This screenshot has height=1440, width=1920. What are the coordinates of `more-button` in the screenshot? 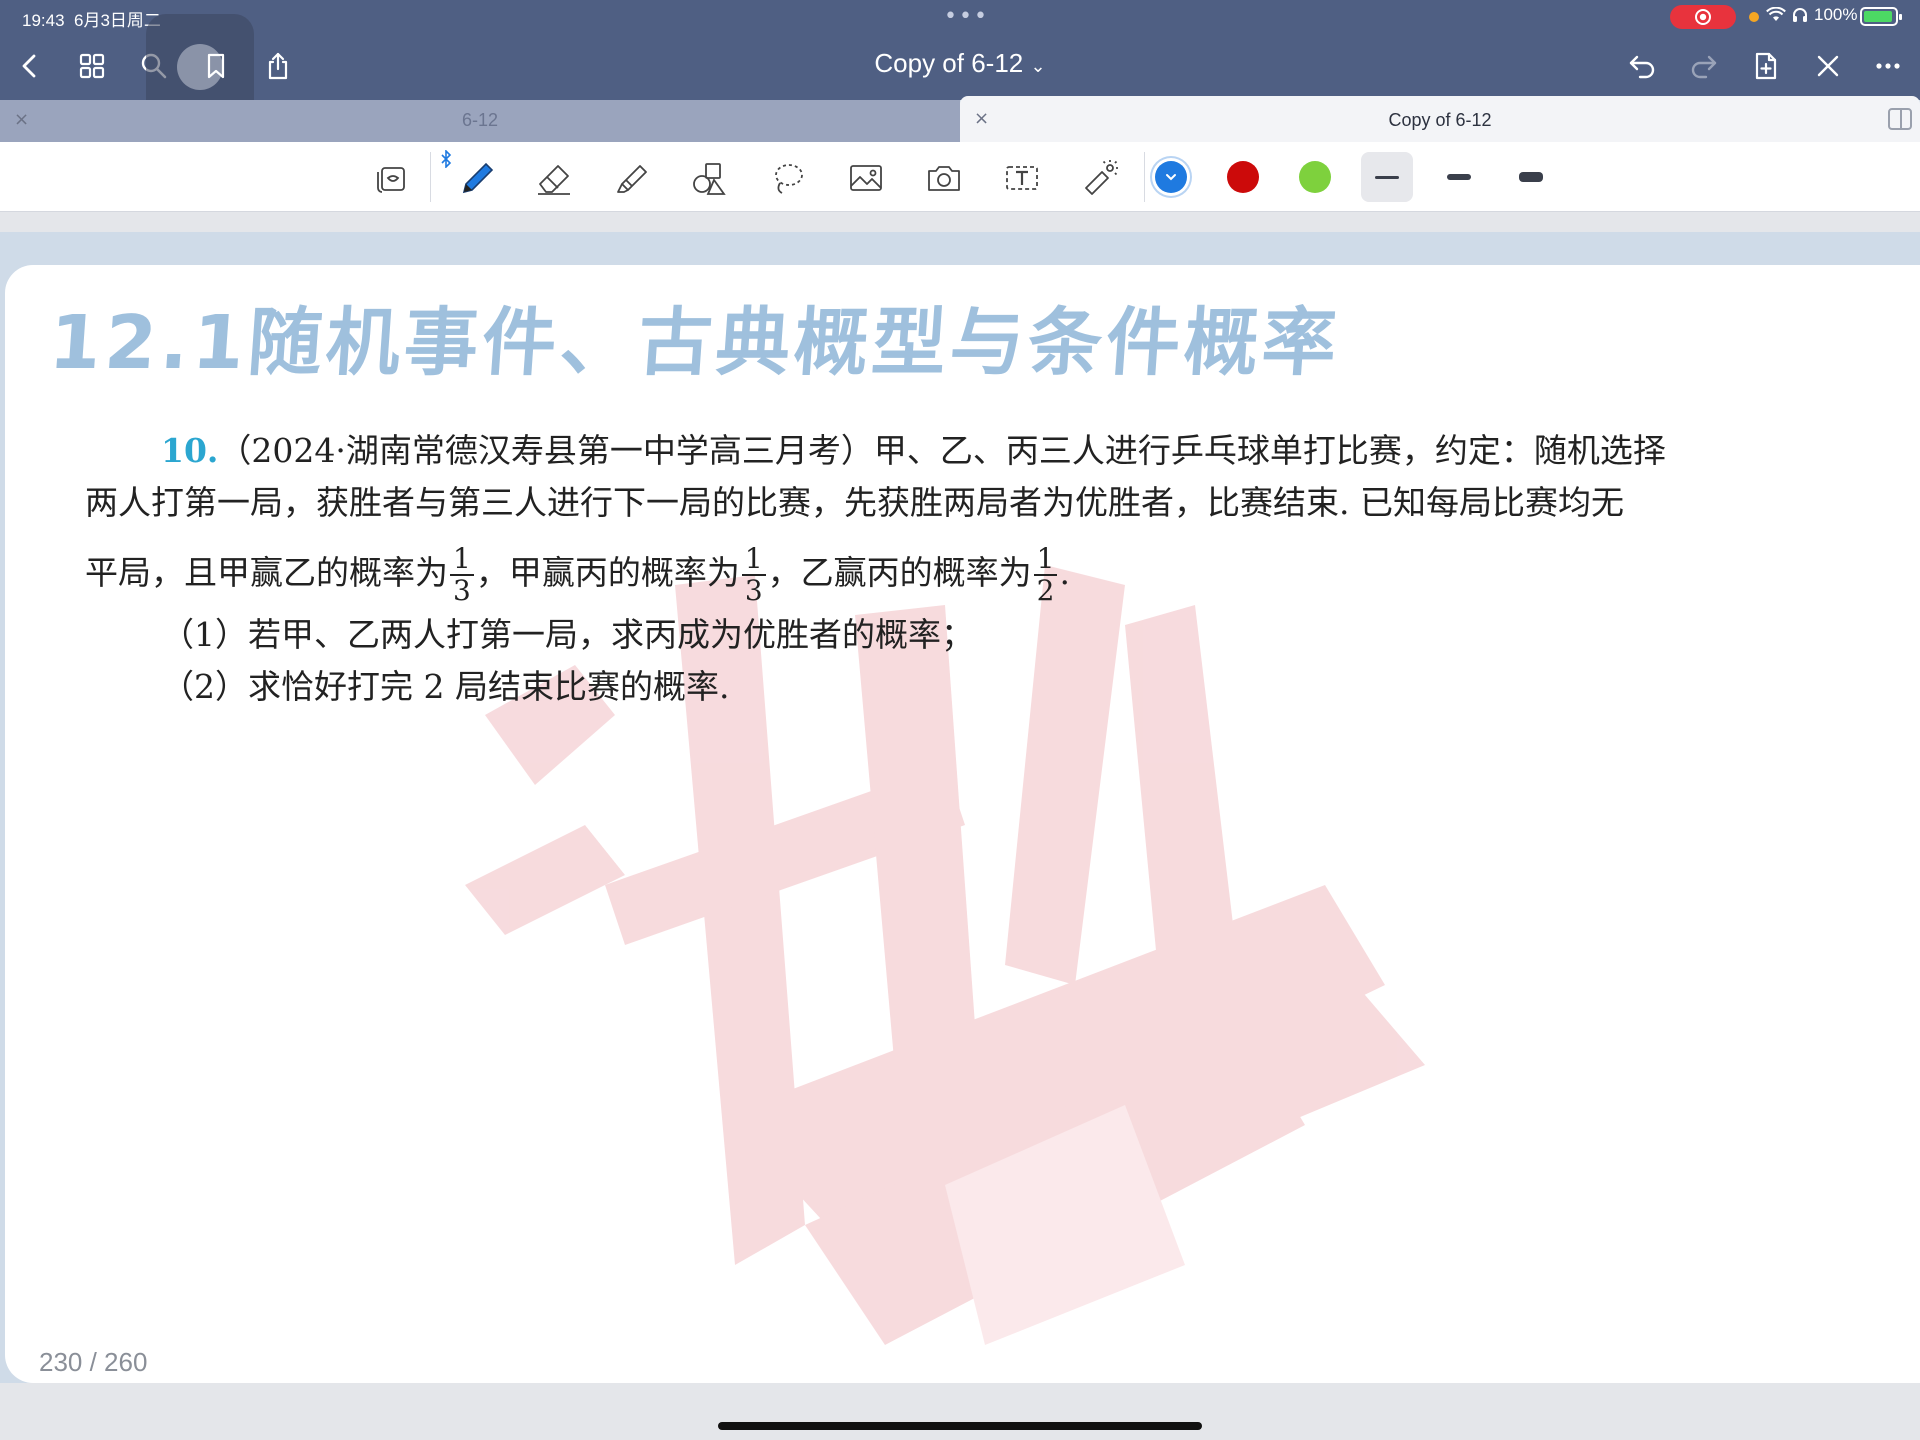 It's located at (1888, 66).